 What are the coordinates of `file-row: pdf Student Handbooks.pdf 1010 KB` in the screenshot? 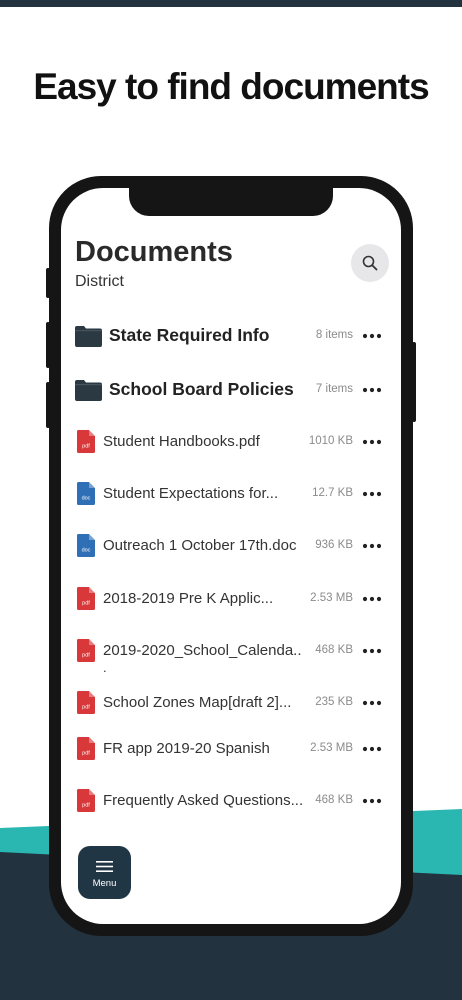 It's located at (231, 442).